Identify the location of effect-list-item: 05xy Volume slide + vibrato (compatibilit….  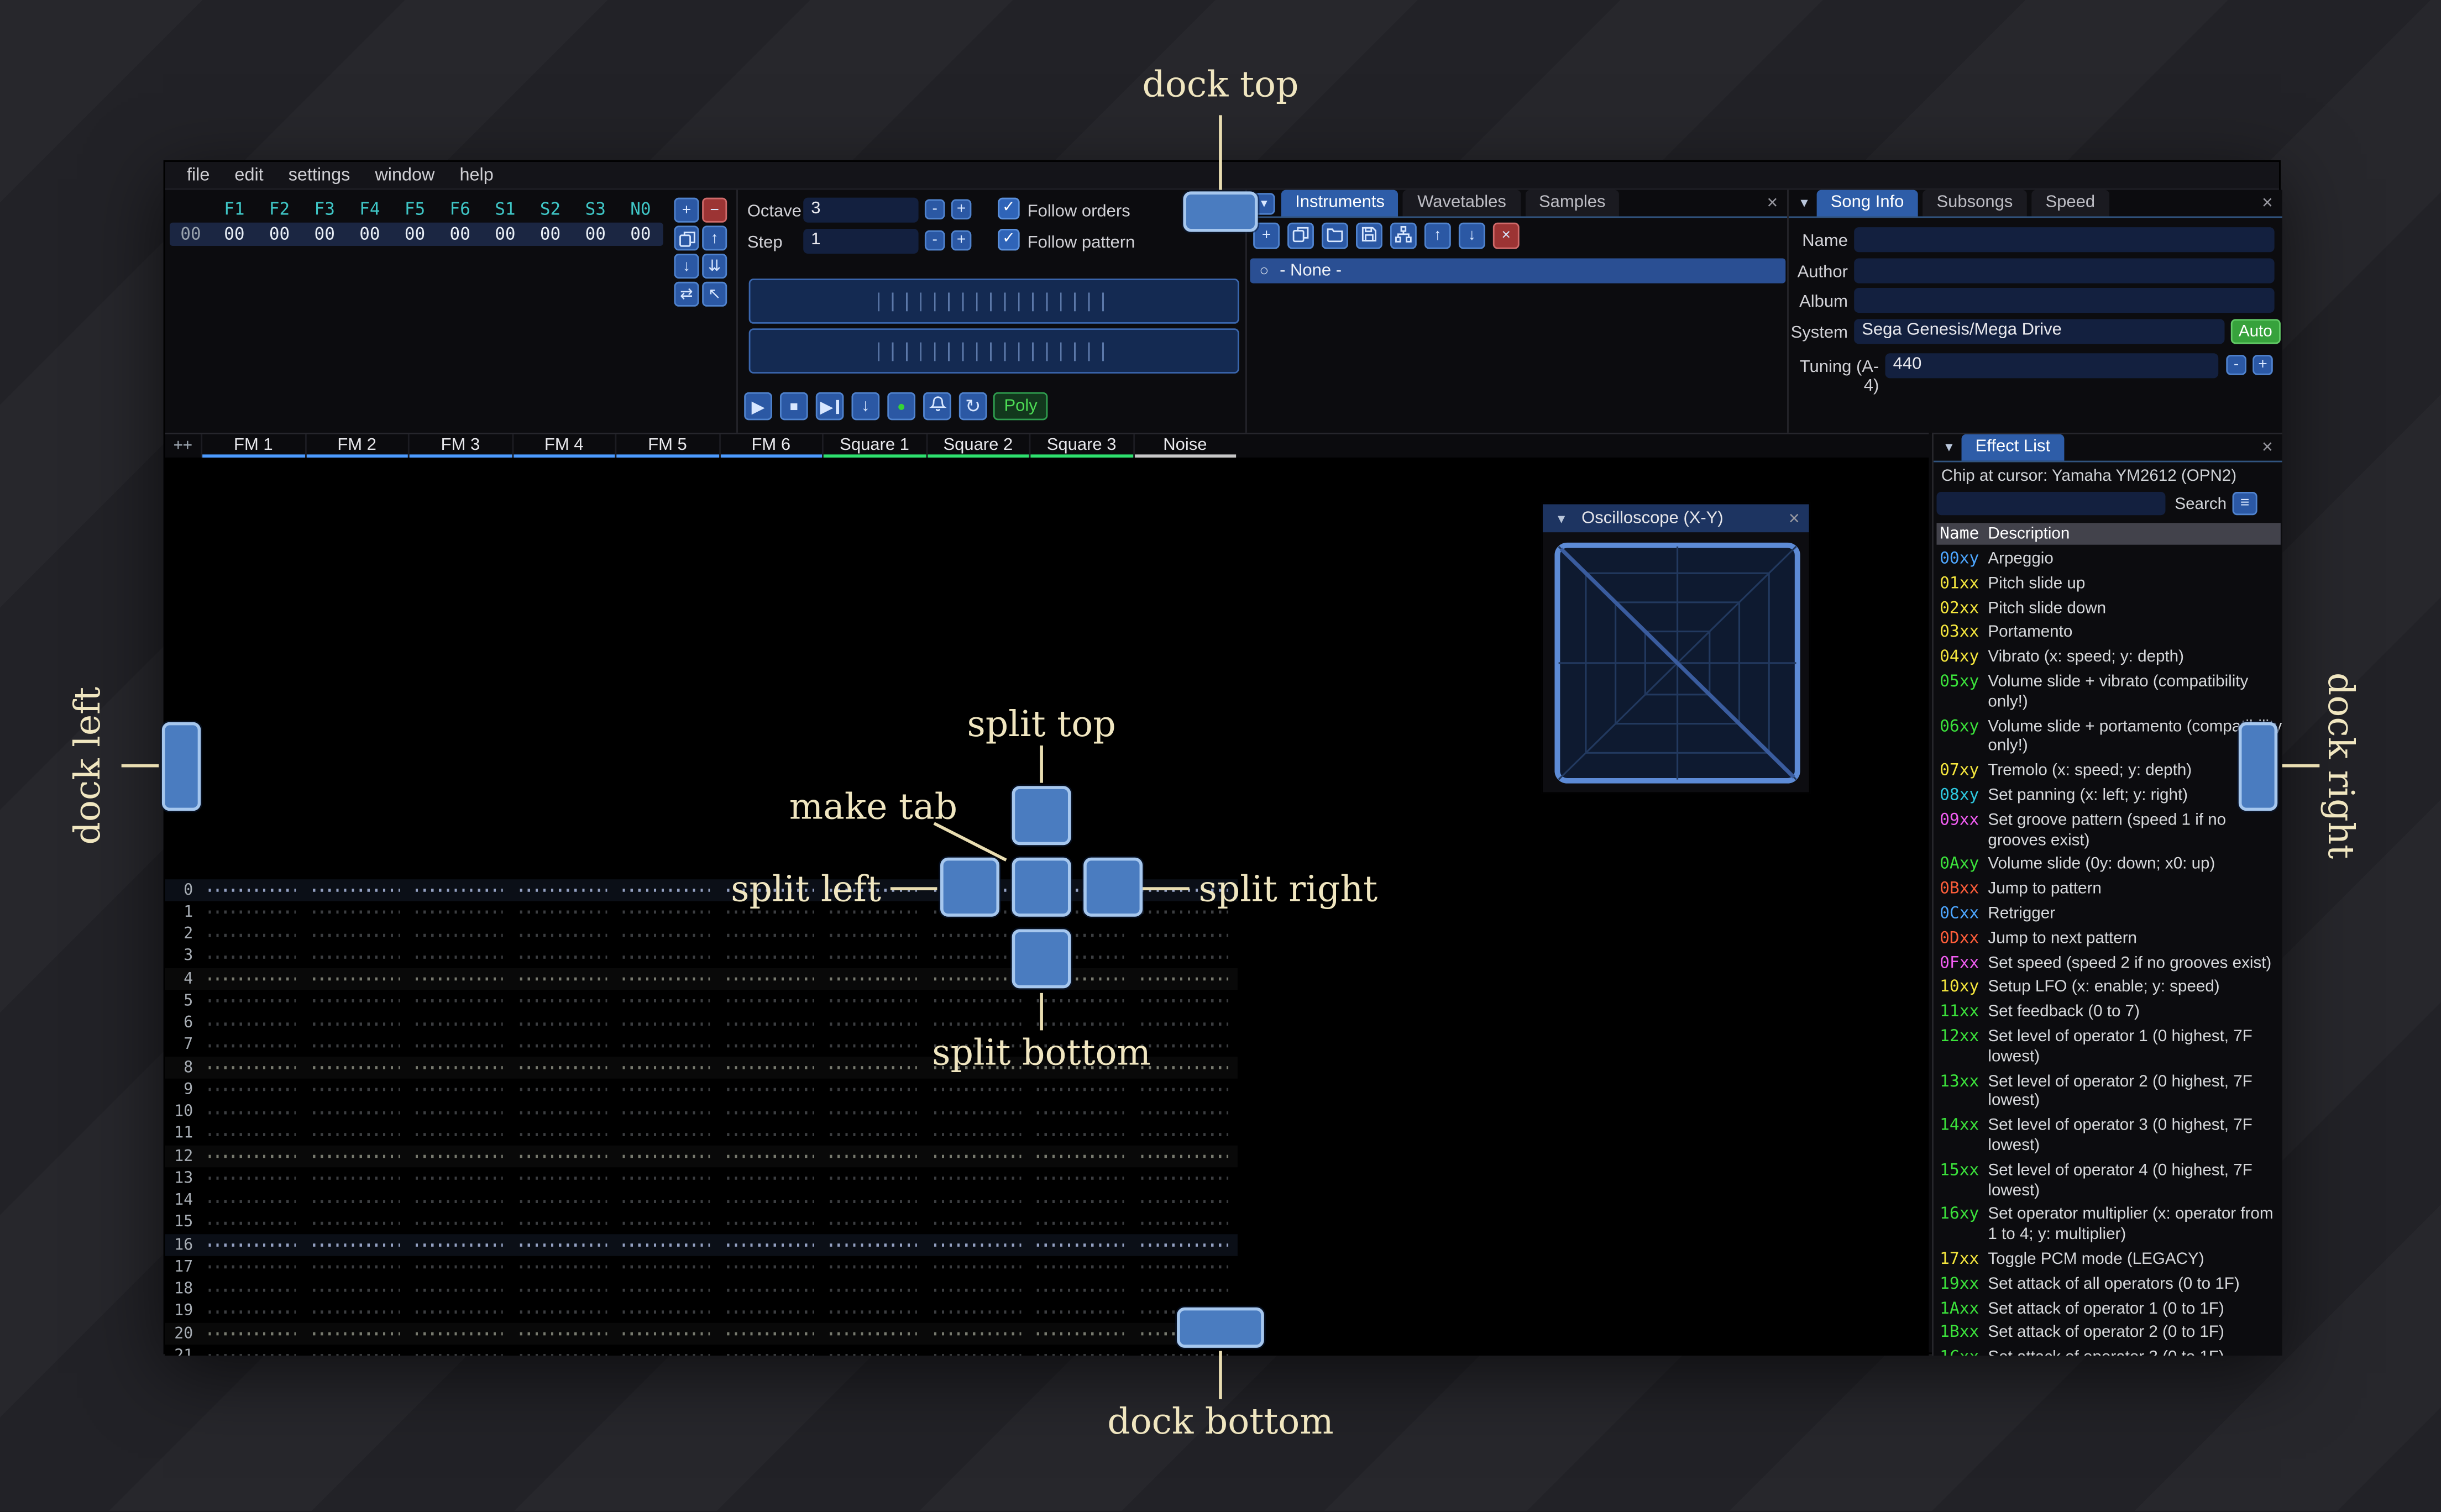
(2109, 694).